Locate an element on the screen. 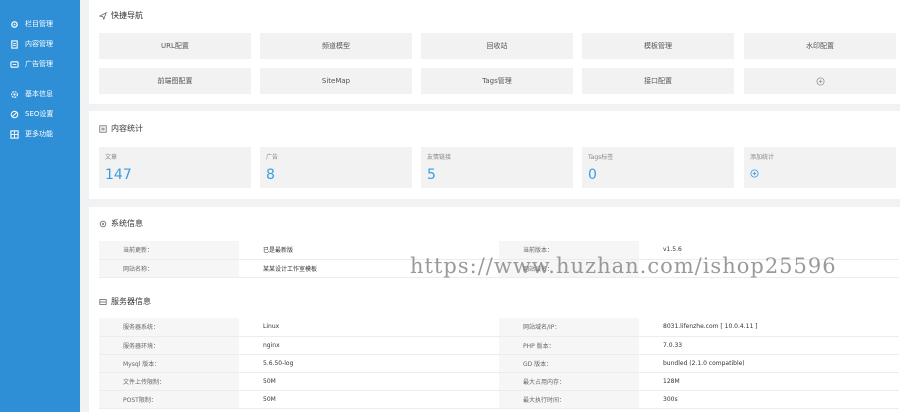 This screenshot has width=900, height=412. sidebar-item-label: 栏目管理 is located at coordinates (39, 24).